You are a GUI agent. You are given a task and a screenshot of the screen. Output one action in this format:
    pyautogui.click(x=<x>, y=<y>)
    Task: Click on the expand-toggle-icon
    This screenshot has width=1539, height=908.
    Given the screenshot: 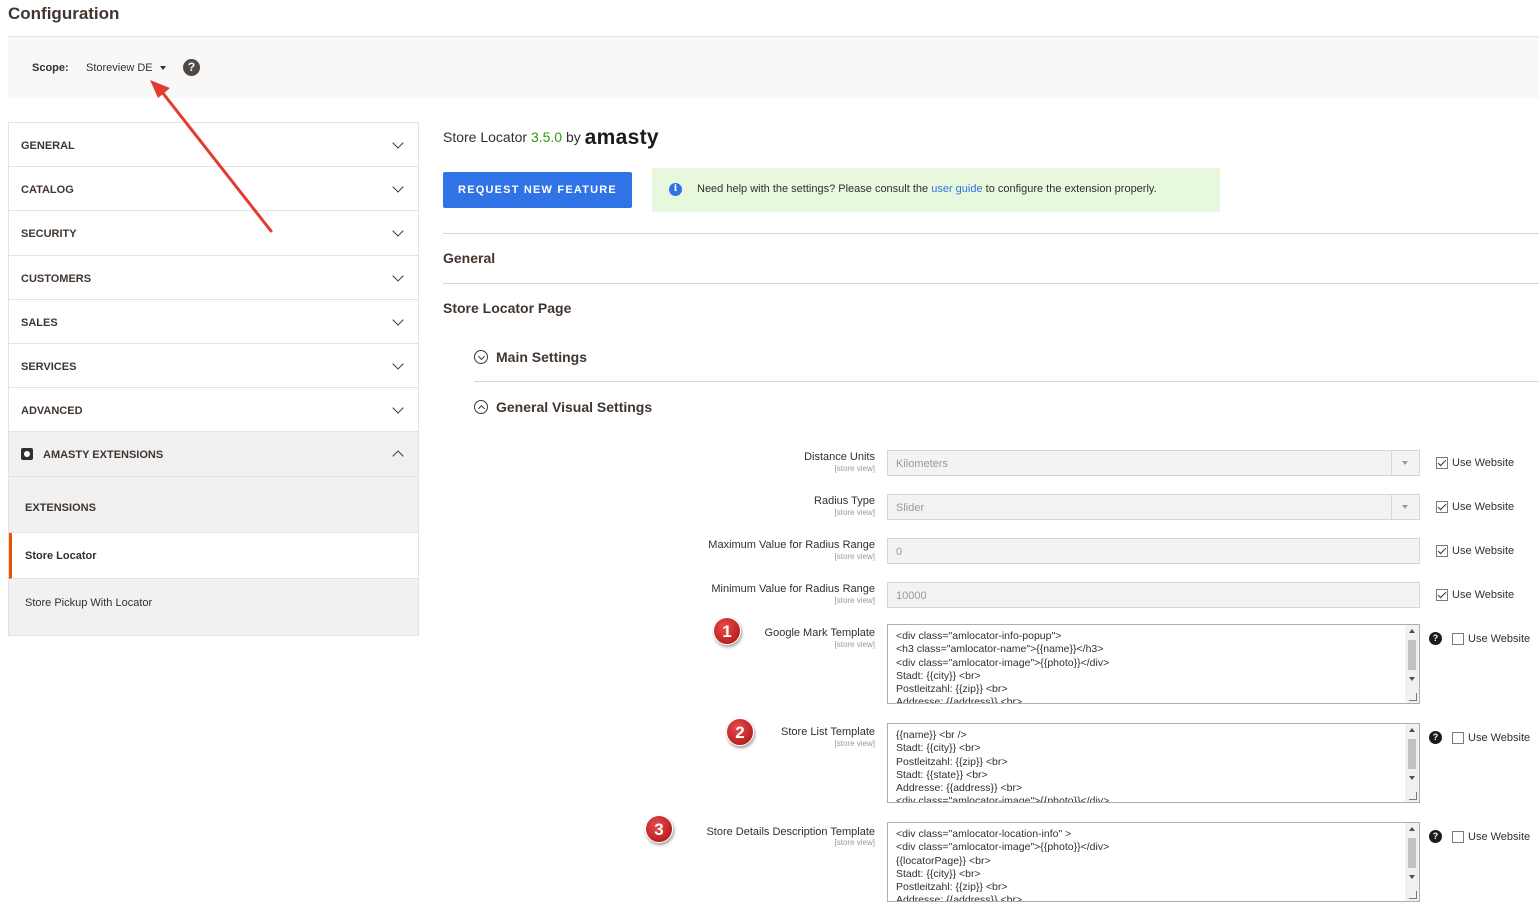 What is the action you would take?
    pyautogui.click(x=481, y=407)
    